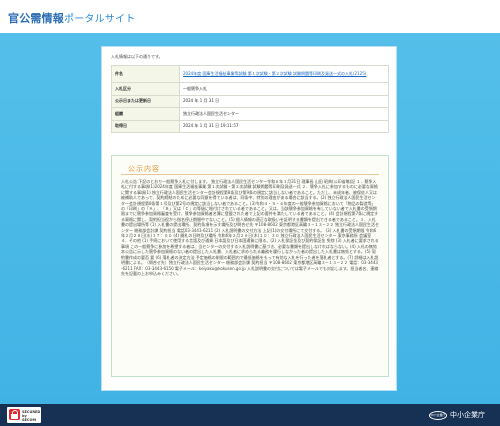 This screenshot has width=500, height=426. Describe the element at coordinates (145, 126) in the screenshot. I see `row-label-retrieved-date: 取得日` at that location.